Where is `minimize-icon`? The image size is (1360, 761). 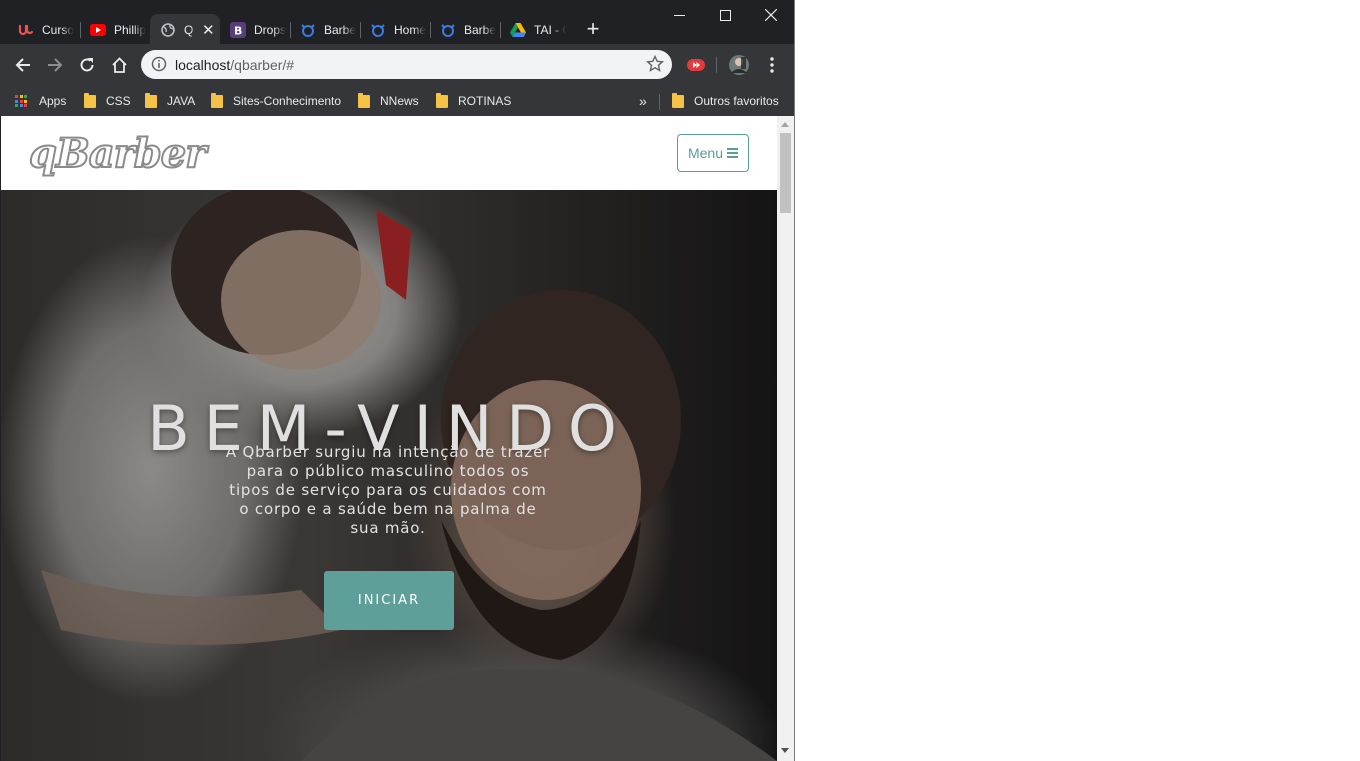 minimize-icon is located at coordinates (679, 15).